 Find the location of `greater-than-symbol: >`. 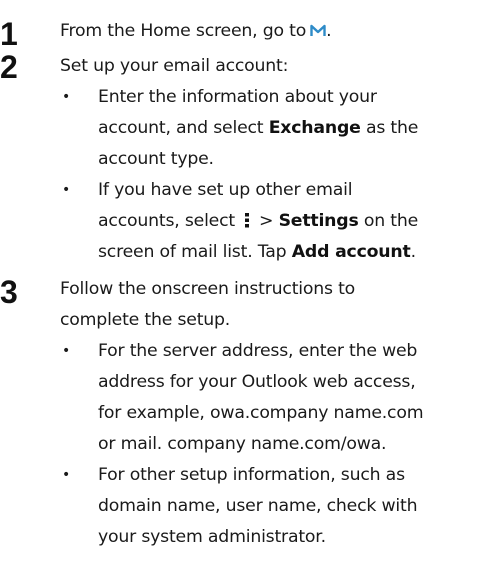

greater-than-symbol: > is located at coordinates (266, 221).